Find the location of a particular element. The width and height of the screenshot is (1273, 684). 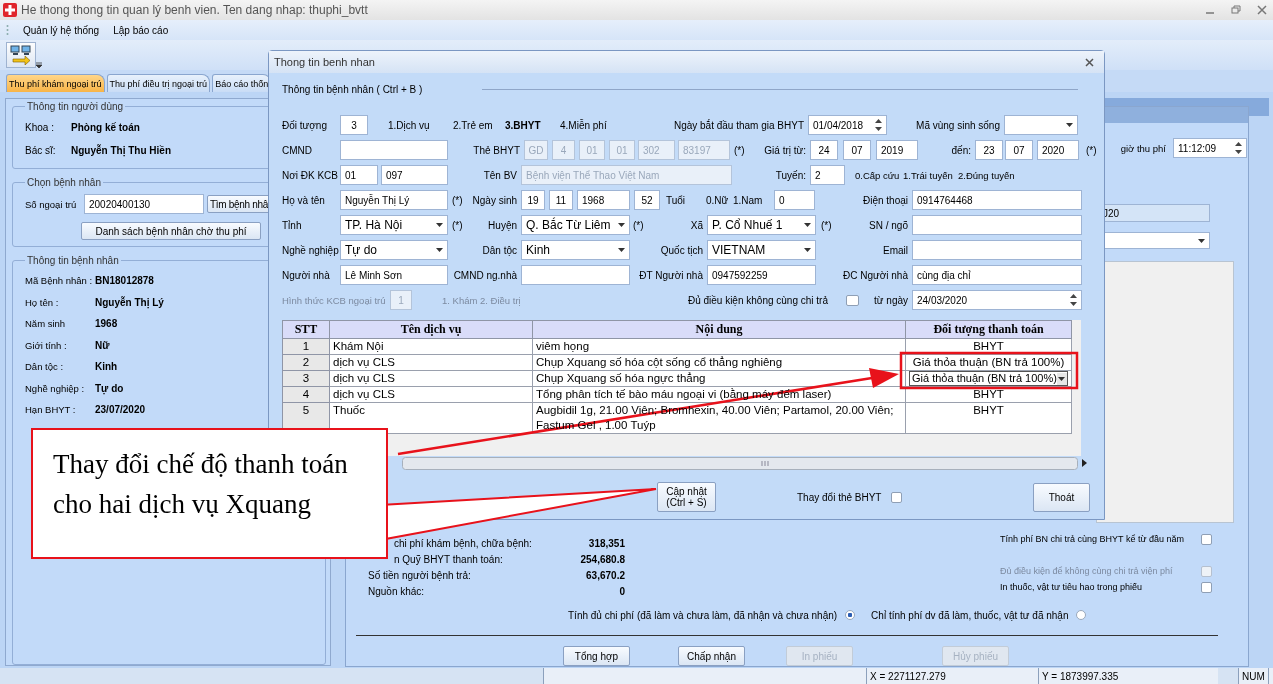

option-label: 4.Miễn phí is located at coordinates (583, 125).